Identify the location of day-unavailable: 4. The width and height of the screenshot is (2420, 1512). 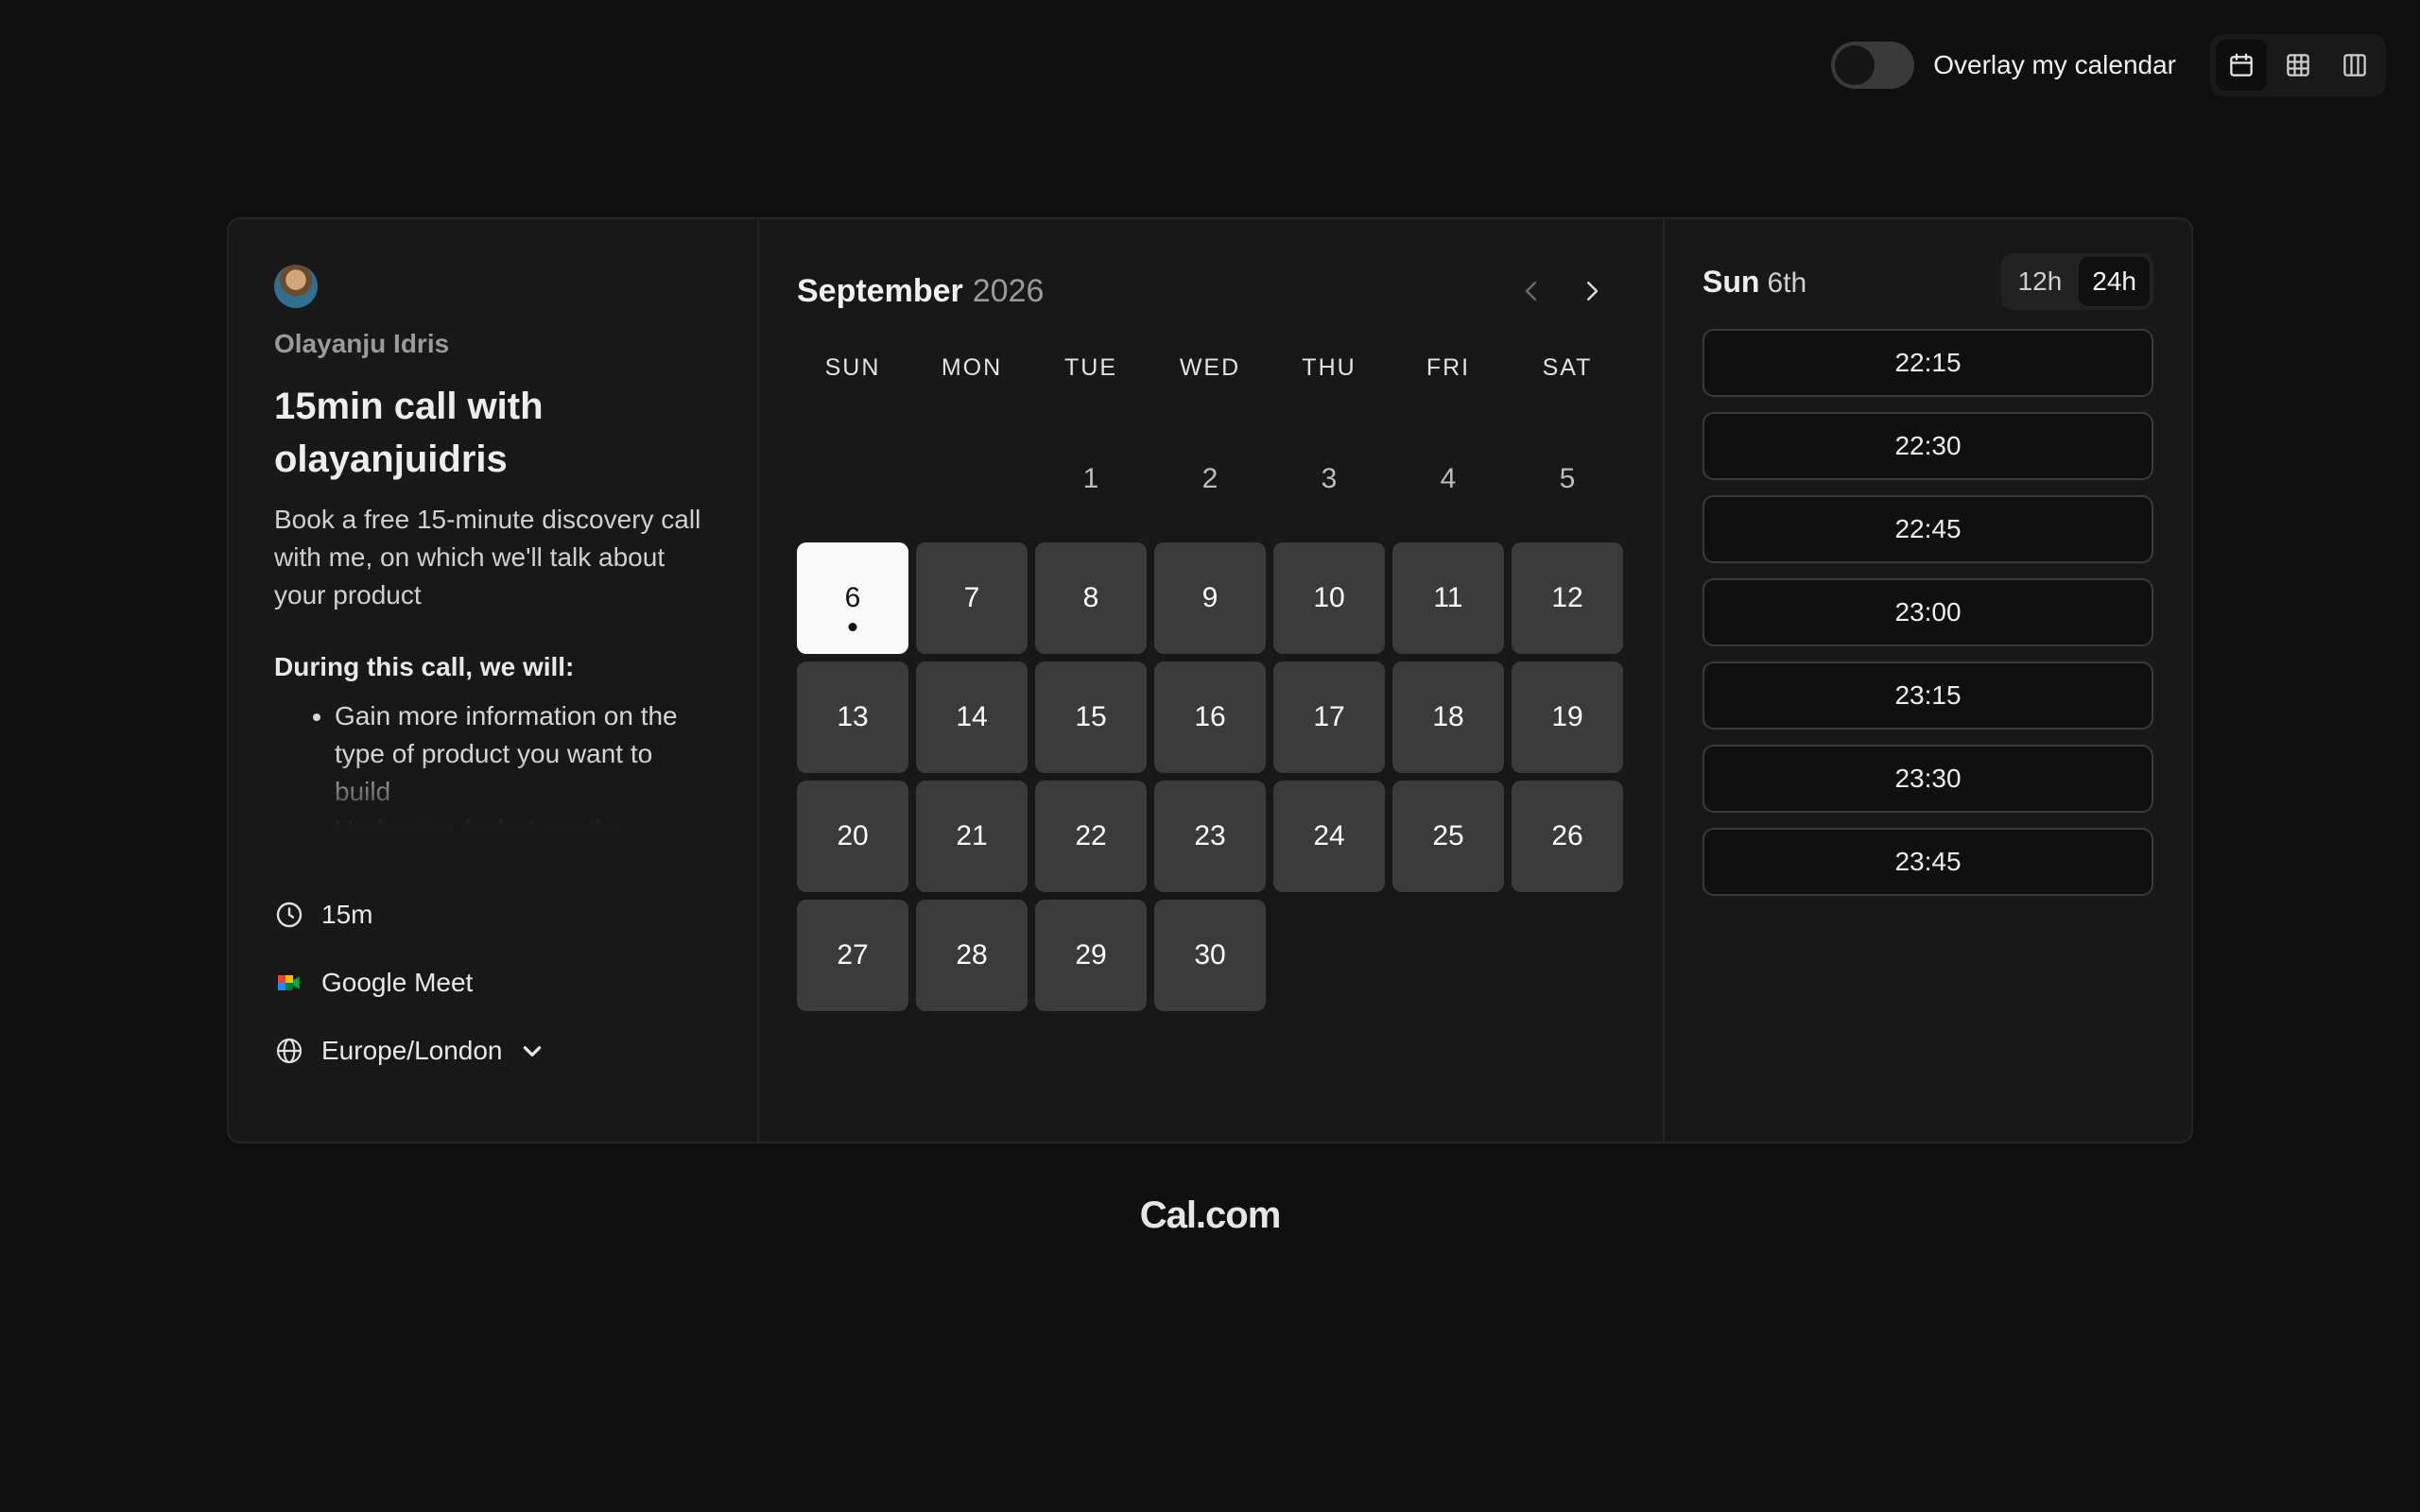
(1448, 478).